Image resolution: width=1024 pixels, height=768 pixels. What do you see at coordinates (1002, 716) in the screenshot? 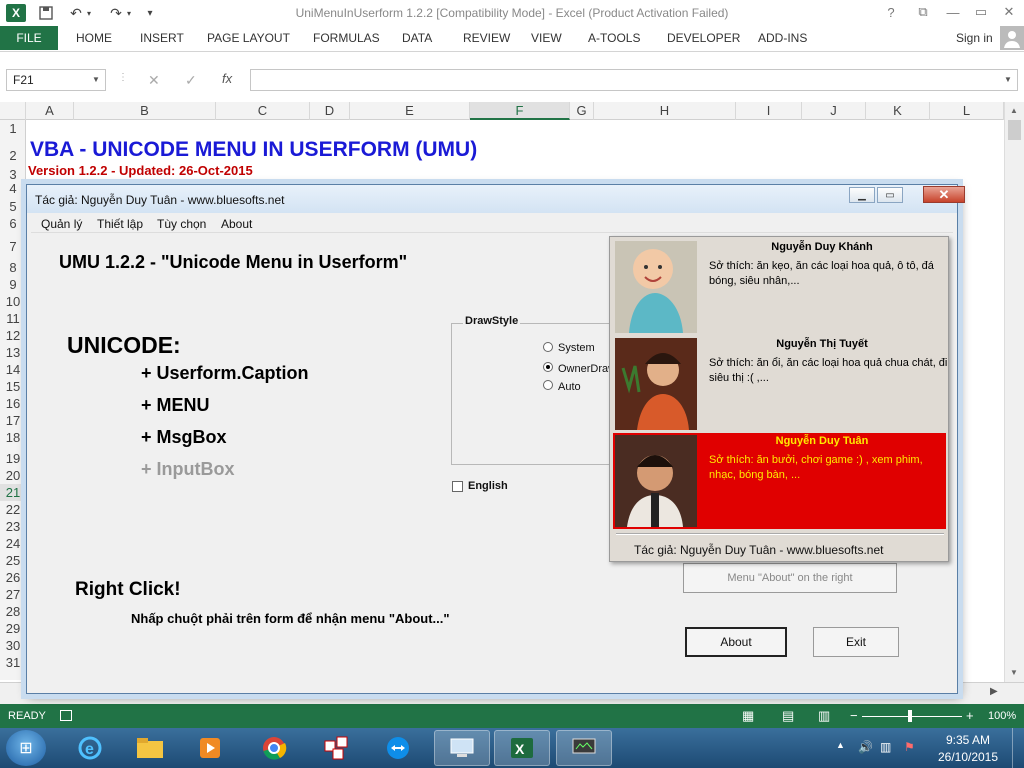
I see `zoom-level: 100%` at bounding box center [1002, 716].